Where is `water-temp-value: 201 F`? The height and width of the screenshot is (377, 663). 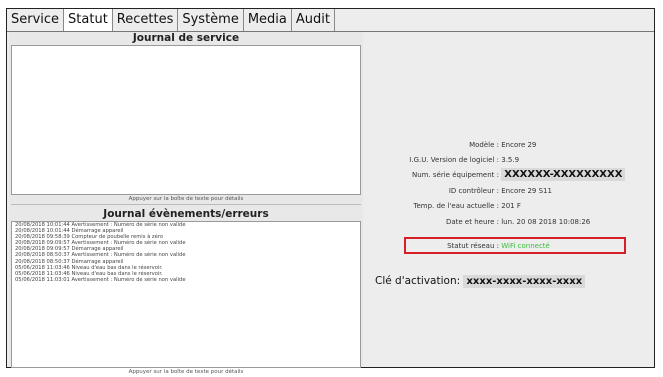 water-temp-value: 201 F is located at coordinates (511, 206).